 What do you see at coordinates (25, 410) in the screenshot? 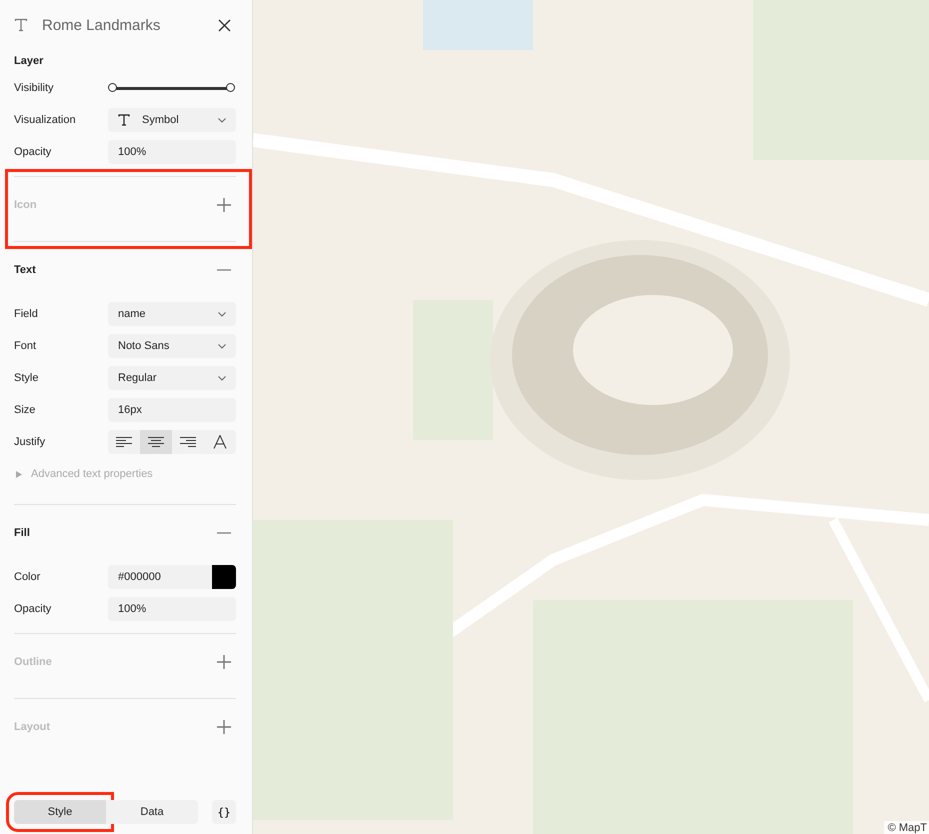
I see `field-label: Size` at bounding box center [25, 410].